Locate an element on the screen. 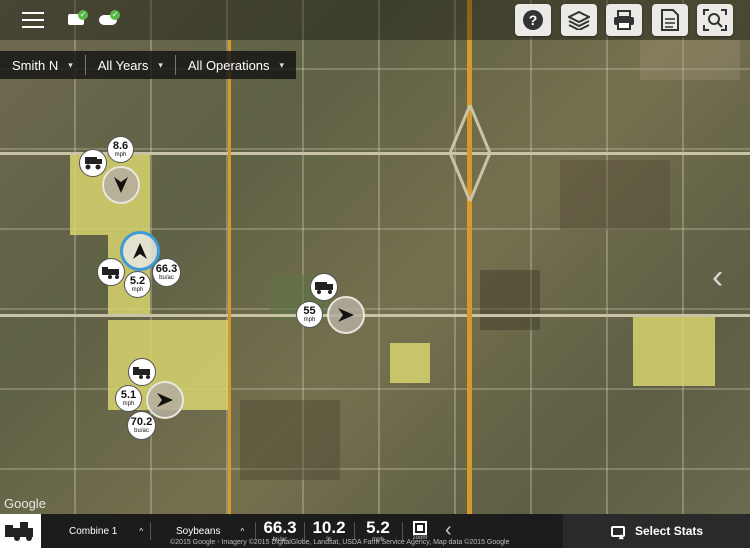 Image resolution: width=750 pixels, height=548 pixels. speed-value: 5.2 is located at coordinates (137, 280).